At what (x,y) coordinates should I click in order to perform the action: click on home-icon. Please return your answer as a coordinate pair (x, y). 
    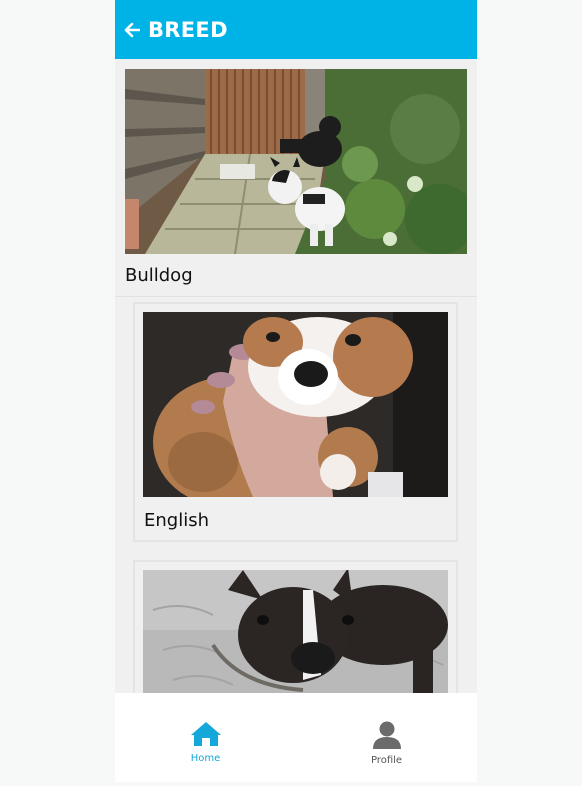
    Looking at the image, I should click on (205, 734).